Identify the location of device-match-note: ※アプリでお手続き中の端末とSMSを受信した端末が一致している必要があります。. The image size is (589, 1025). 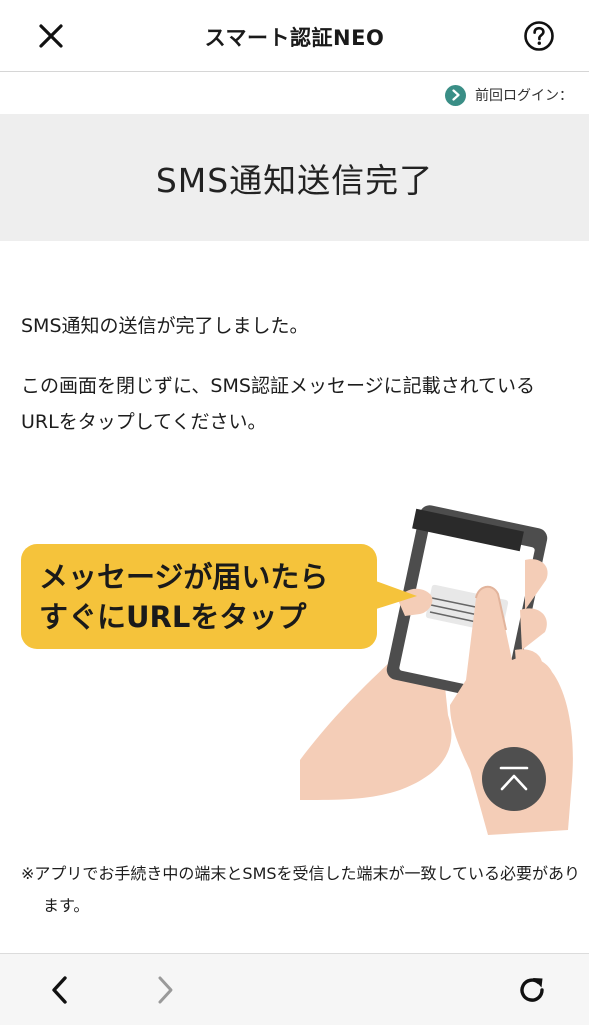
(301, 889).